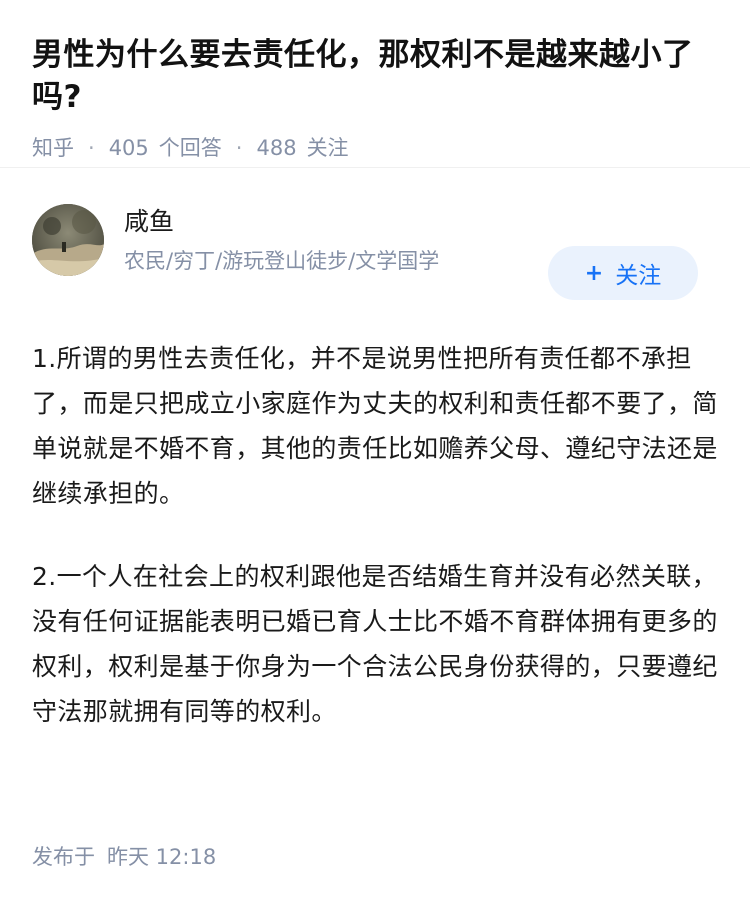  What do you see at coordinates (282, 261) in the screenshot?
I see `author-bio: 农民/穷丁/游玩登山徒步/文学国学` at bounding box center [282, 261].